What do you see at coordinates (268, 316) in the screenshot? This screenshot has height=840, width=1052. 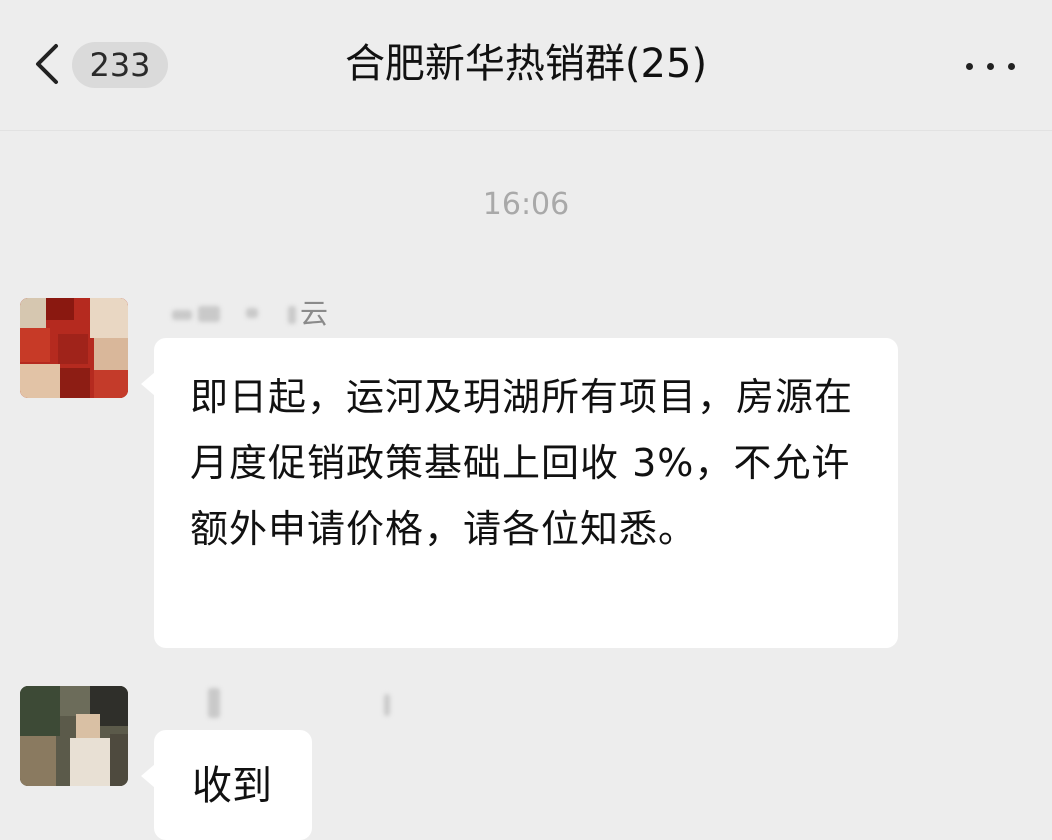 I see `sender-name: 云` at bounding box center [268, 316].